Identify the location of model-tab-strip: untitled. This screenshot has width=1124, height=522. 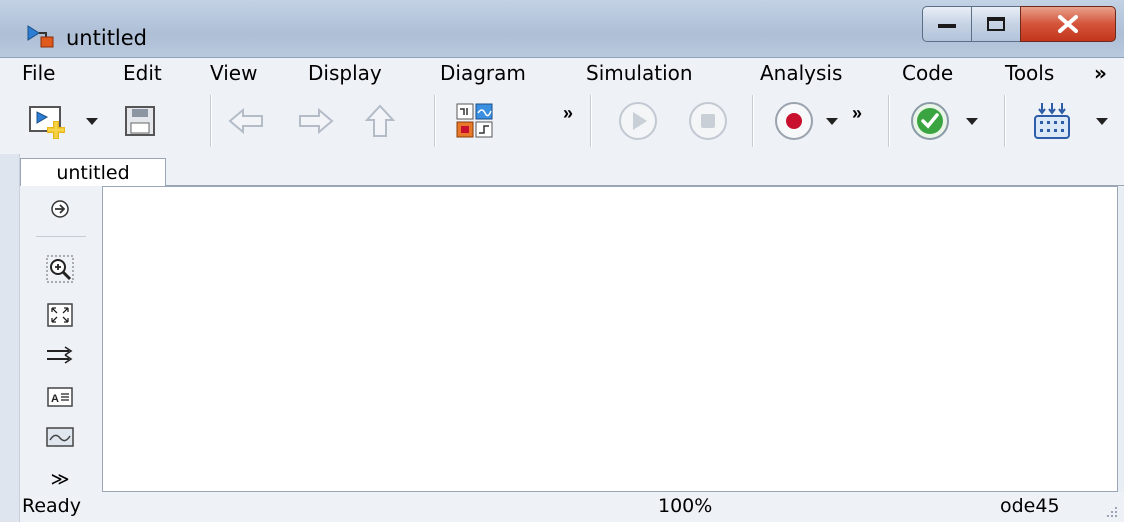
(562, 170).